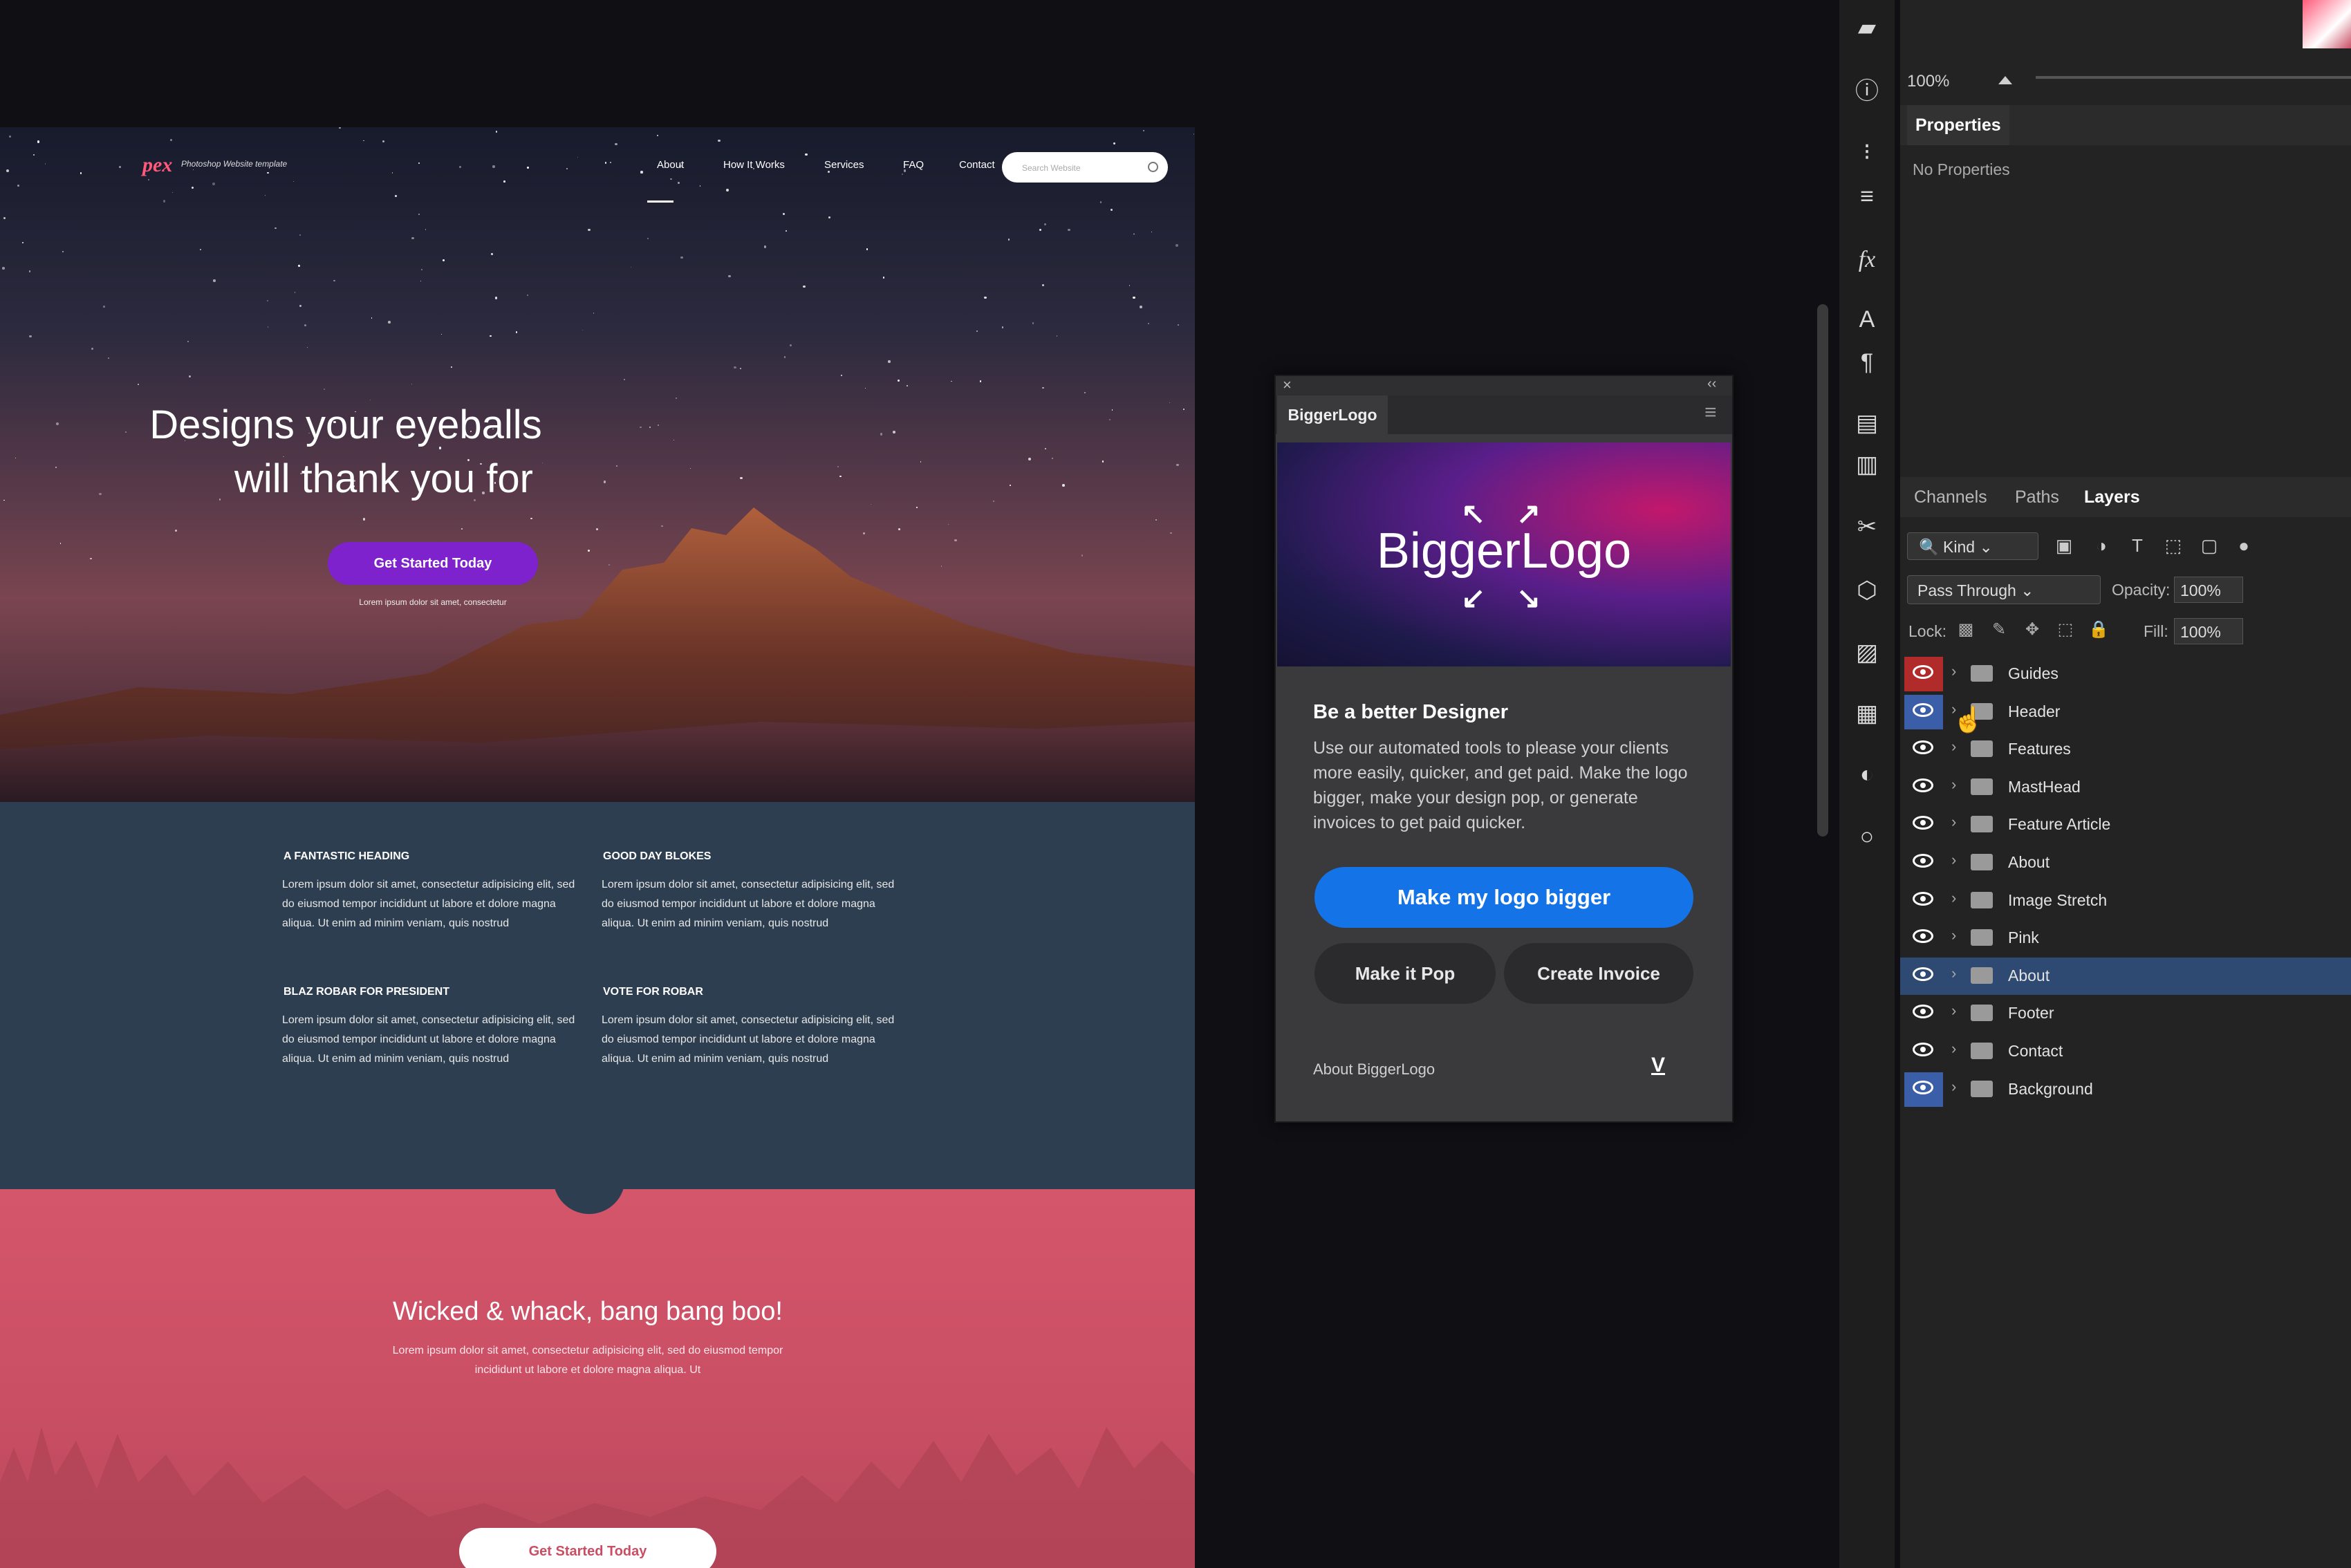 The image size is (2351, 1568). Describe the element at coordinates (1374, 1070) in the screenshot. I see `about-biggerlogo-link: About BiggerLogo` at that location.